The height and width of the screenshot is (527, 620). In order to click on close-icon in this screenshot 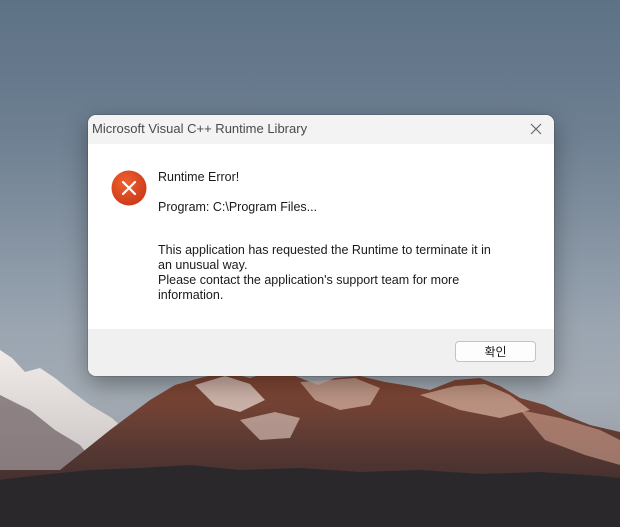, I will do `click(536, 129)`.